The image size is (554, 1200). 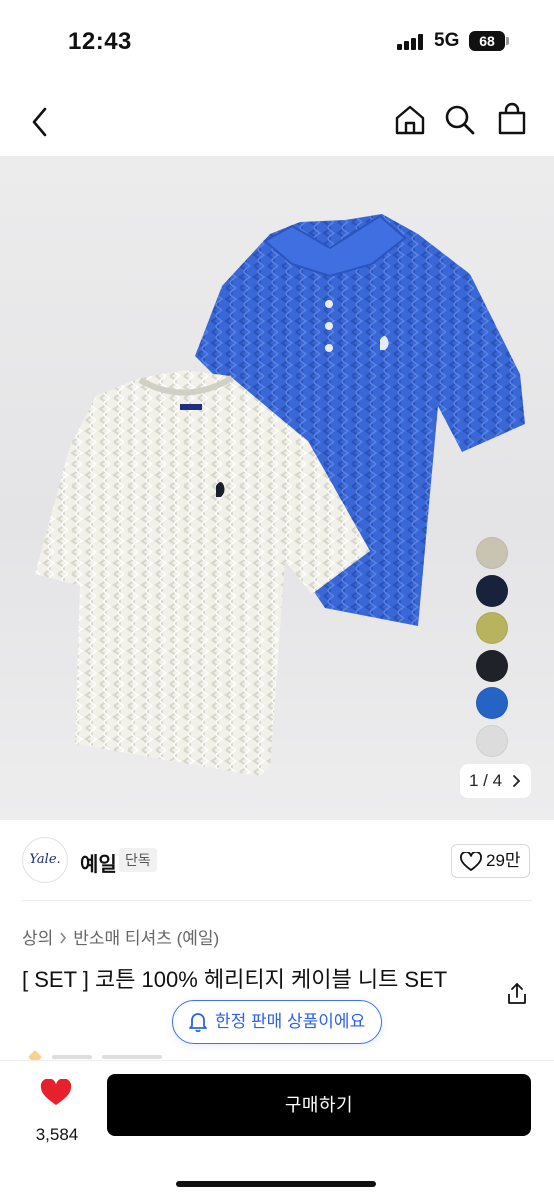 What do you see at coordinates (198, 1022) in the screenshot?
I see `bell-icon` at bounding box center [198, 1022].